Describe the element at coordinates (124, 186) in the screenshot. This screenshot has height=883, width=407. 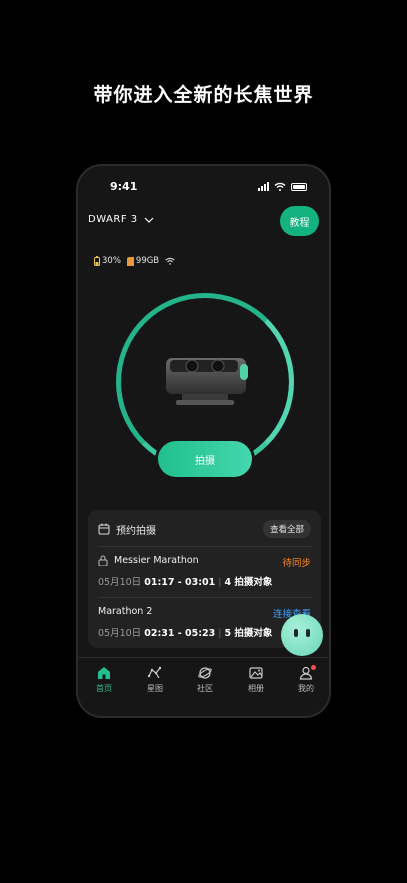
I see `status-time: 9:41` at that location.